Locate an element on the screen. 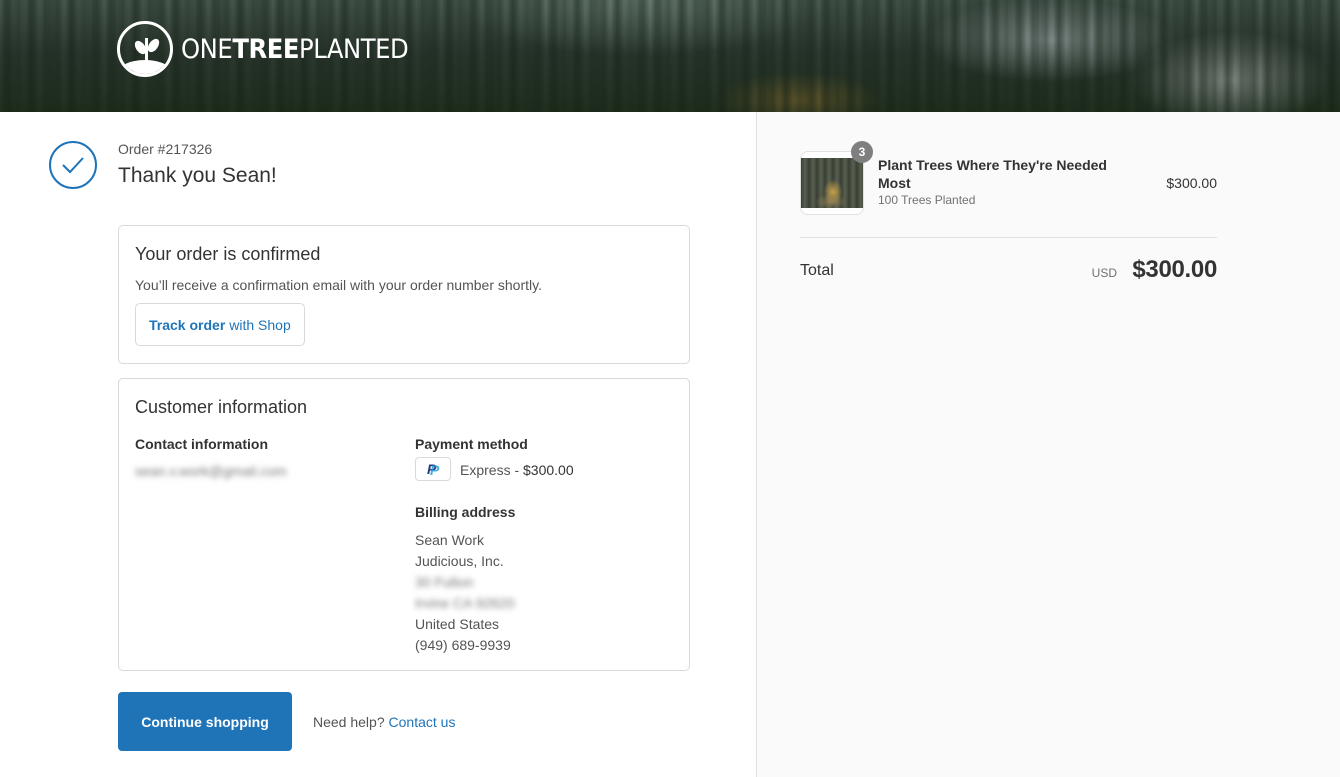 This screenshot has height=777, width=1340. header-banner: ONETREEPLANTED is located at coordinates (670, 56).